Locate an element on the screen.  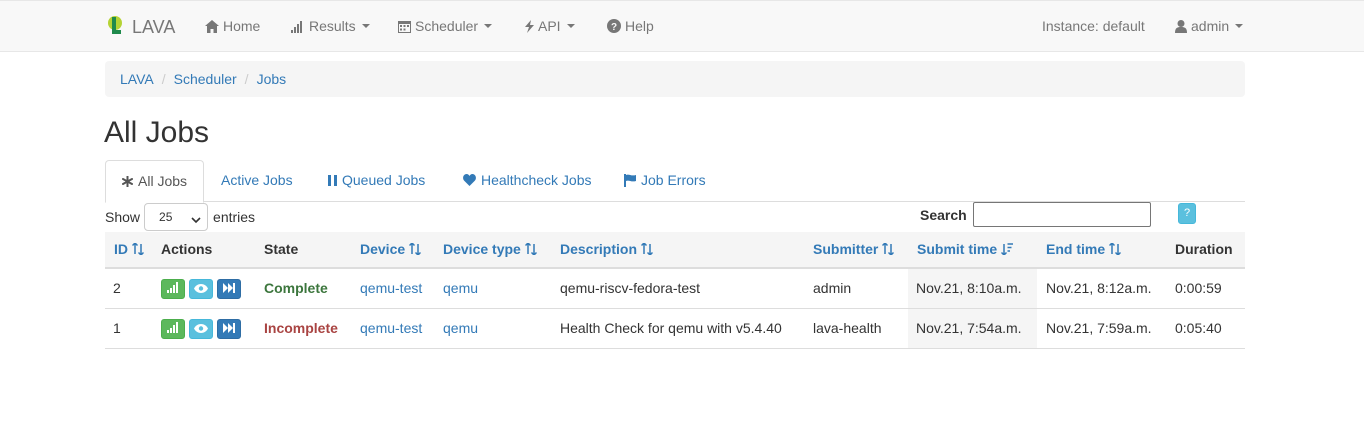
tab-job-errors: Job Errors is located at coordinates (665, 181).